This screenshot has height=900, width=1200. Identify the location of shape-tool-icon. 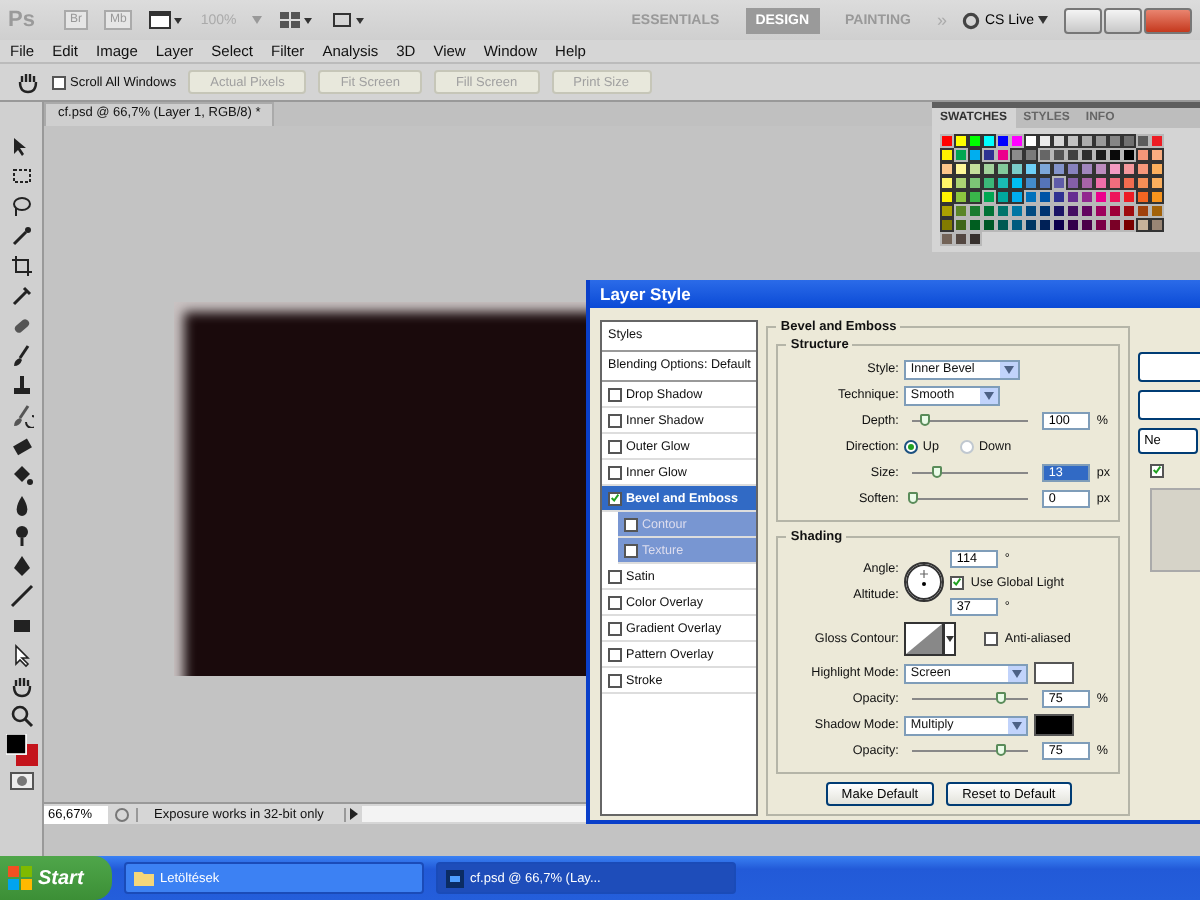
(21, 626).